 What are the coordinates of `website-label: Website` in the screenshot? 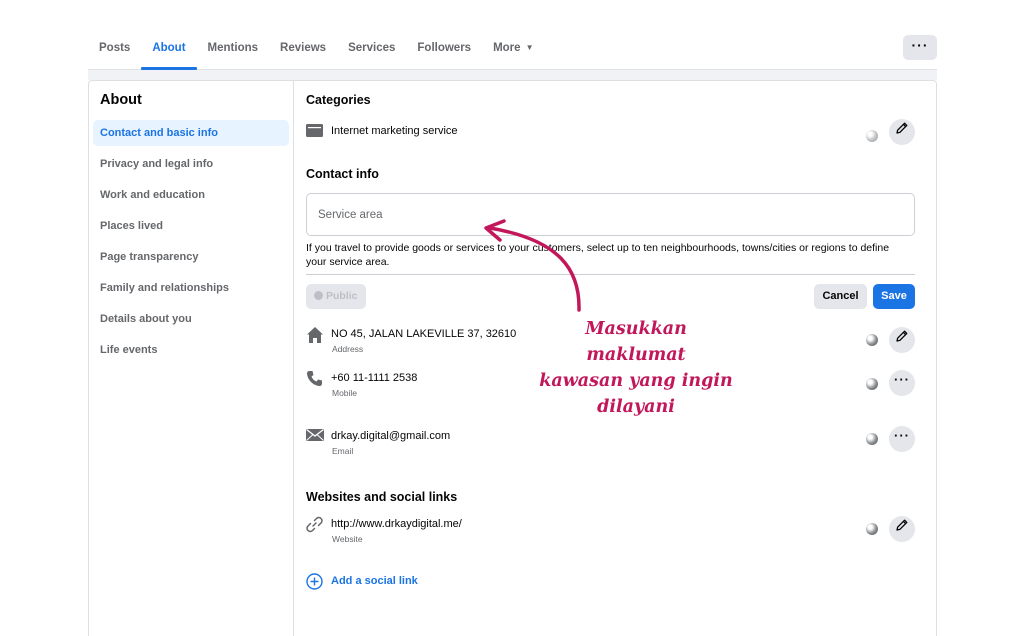 It's located at (347, 539).